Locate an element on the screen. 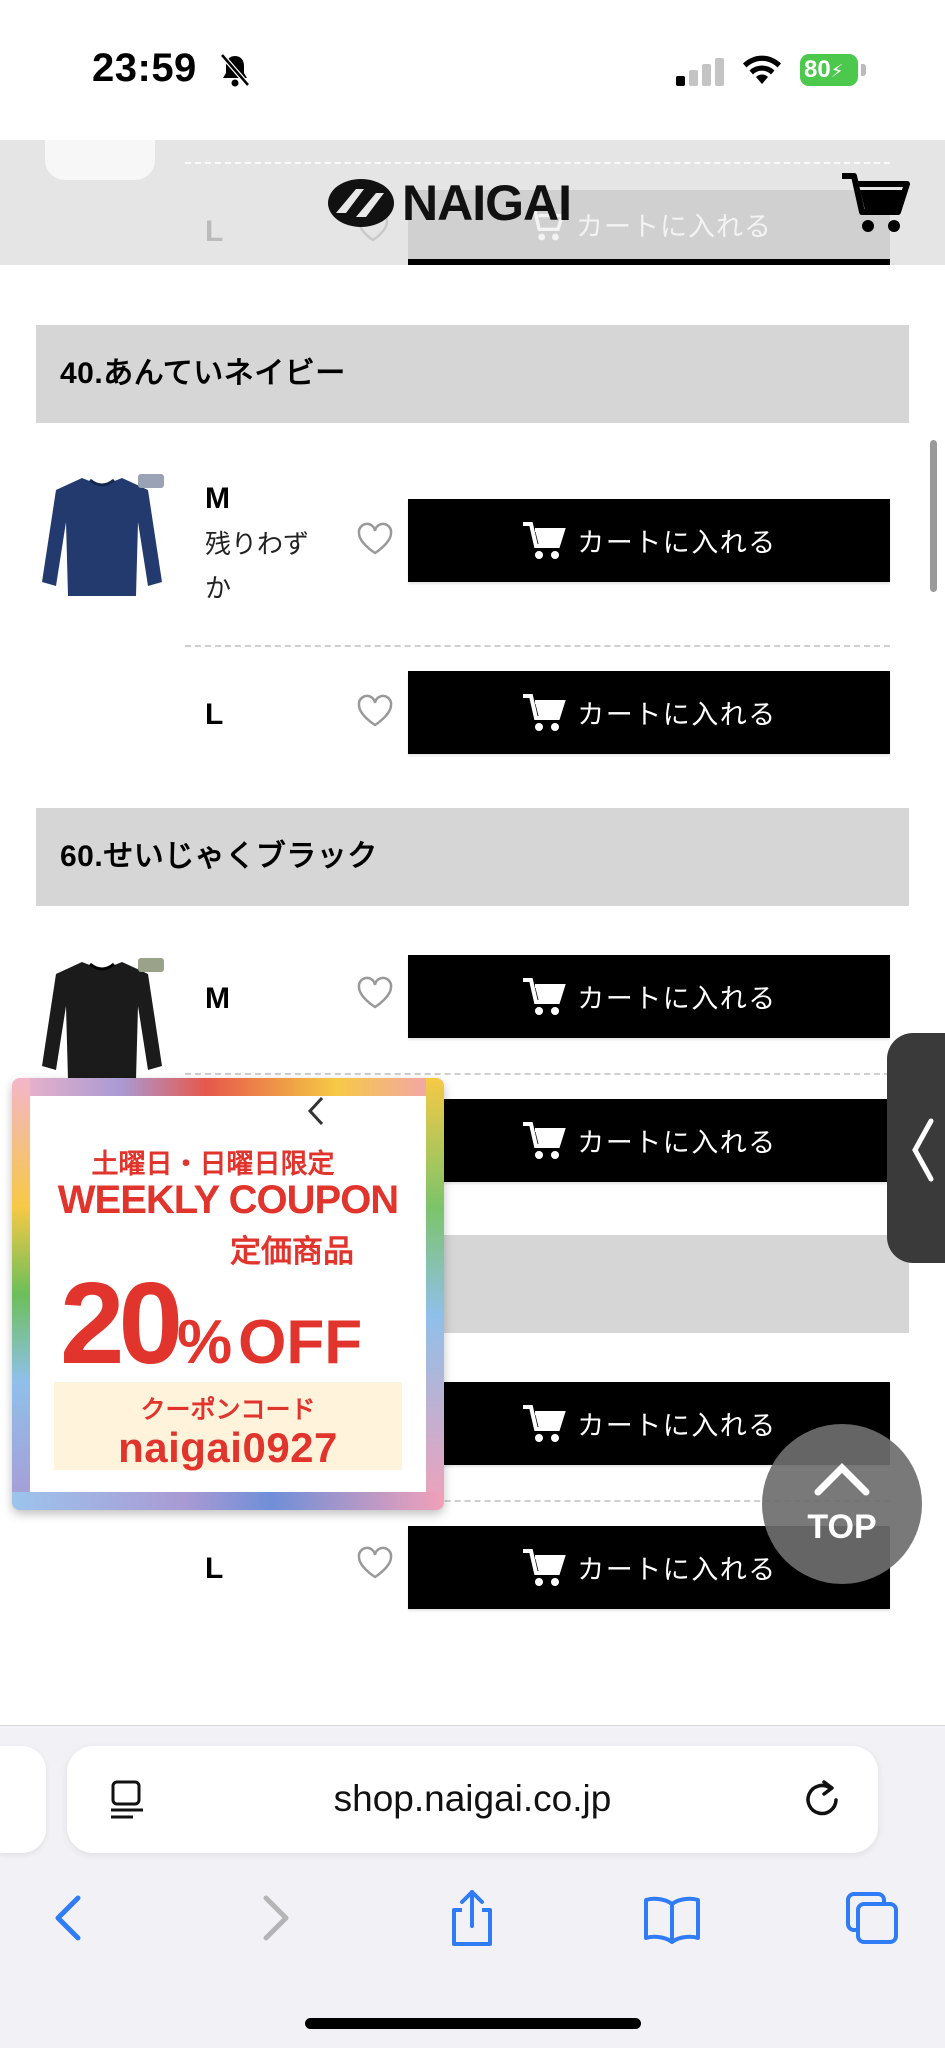 This screenshot has height=2048, width=945. home-indicator is located at coordinates (473, 2023).